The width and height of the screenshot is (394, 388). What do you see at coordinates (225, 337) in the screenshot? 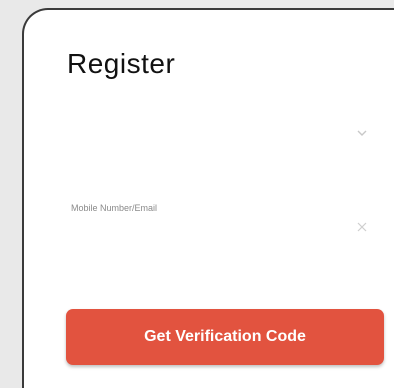
I see `get-verification-code-button: Get Verification Code` at bounding box center [225, 337].